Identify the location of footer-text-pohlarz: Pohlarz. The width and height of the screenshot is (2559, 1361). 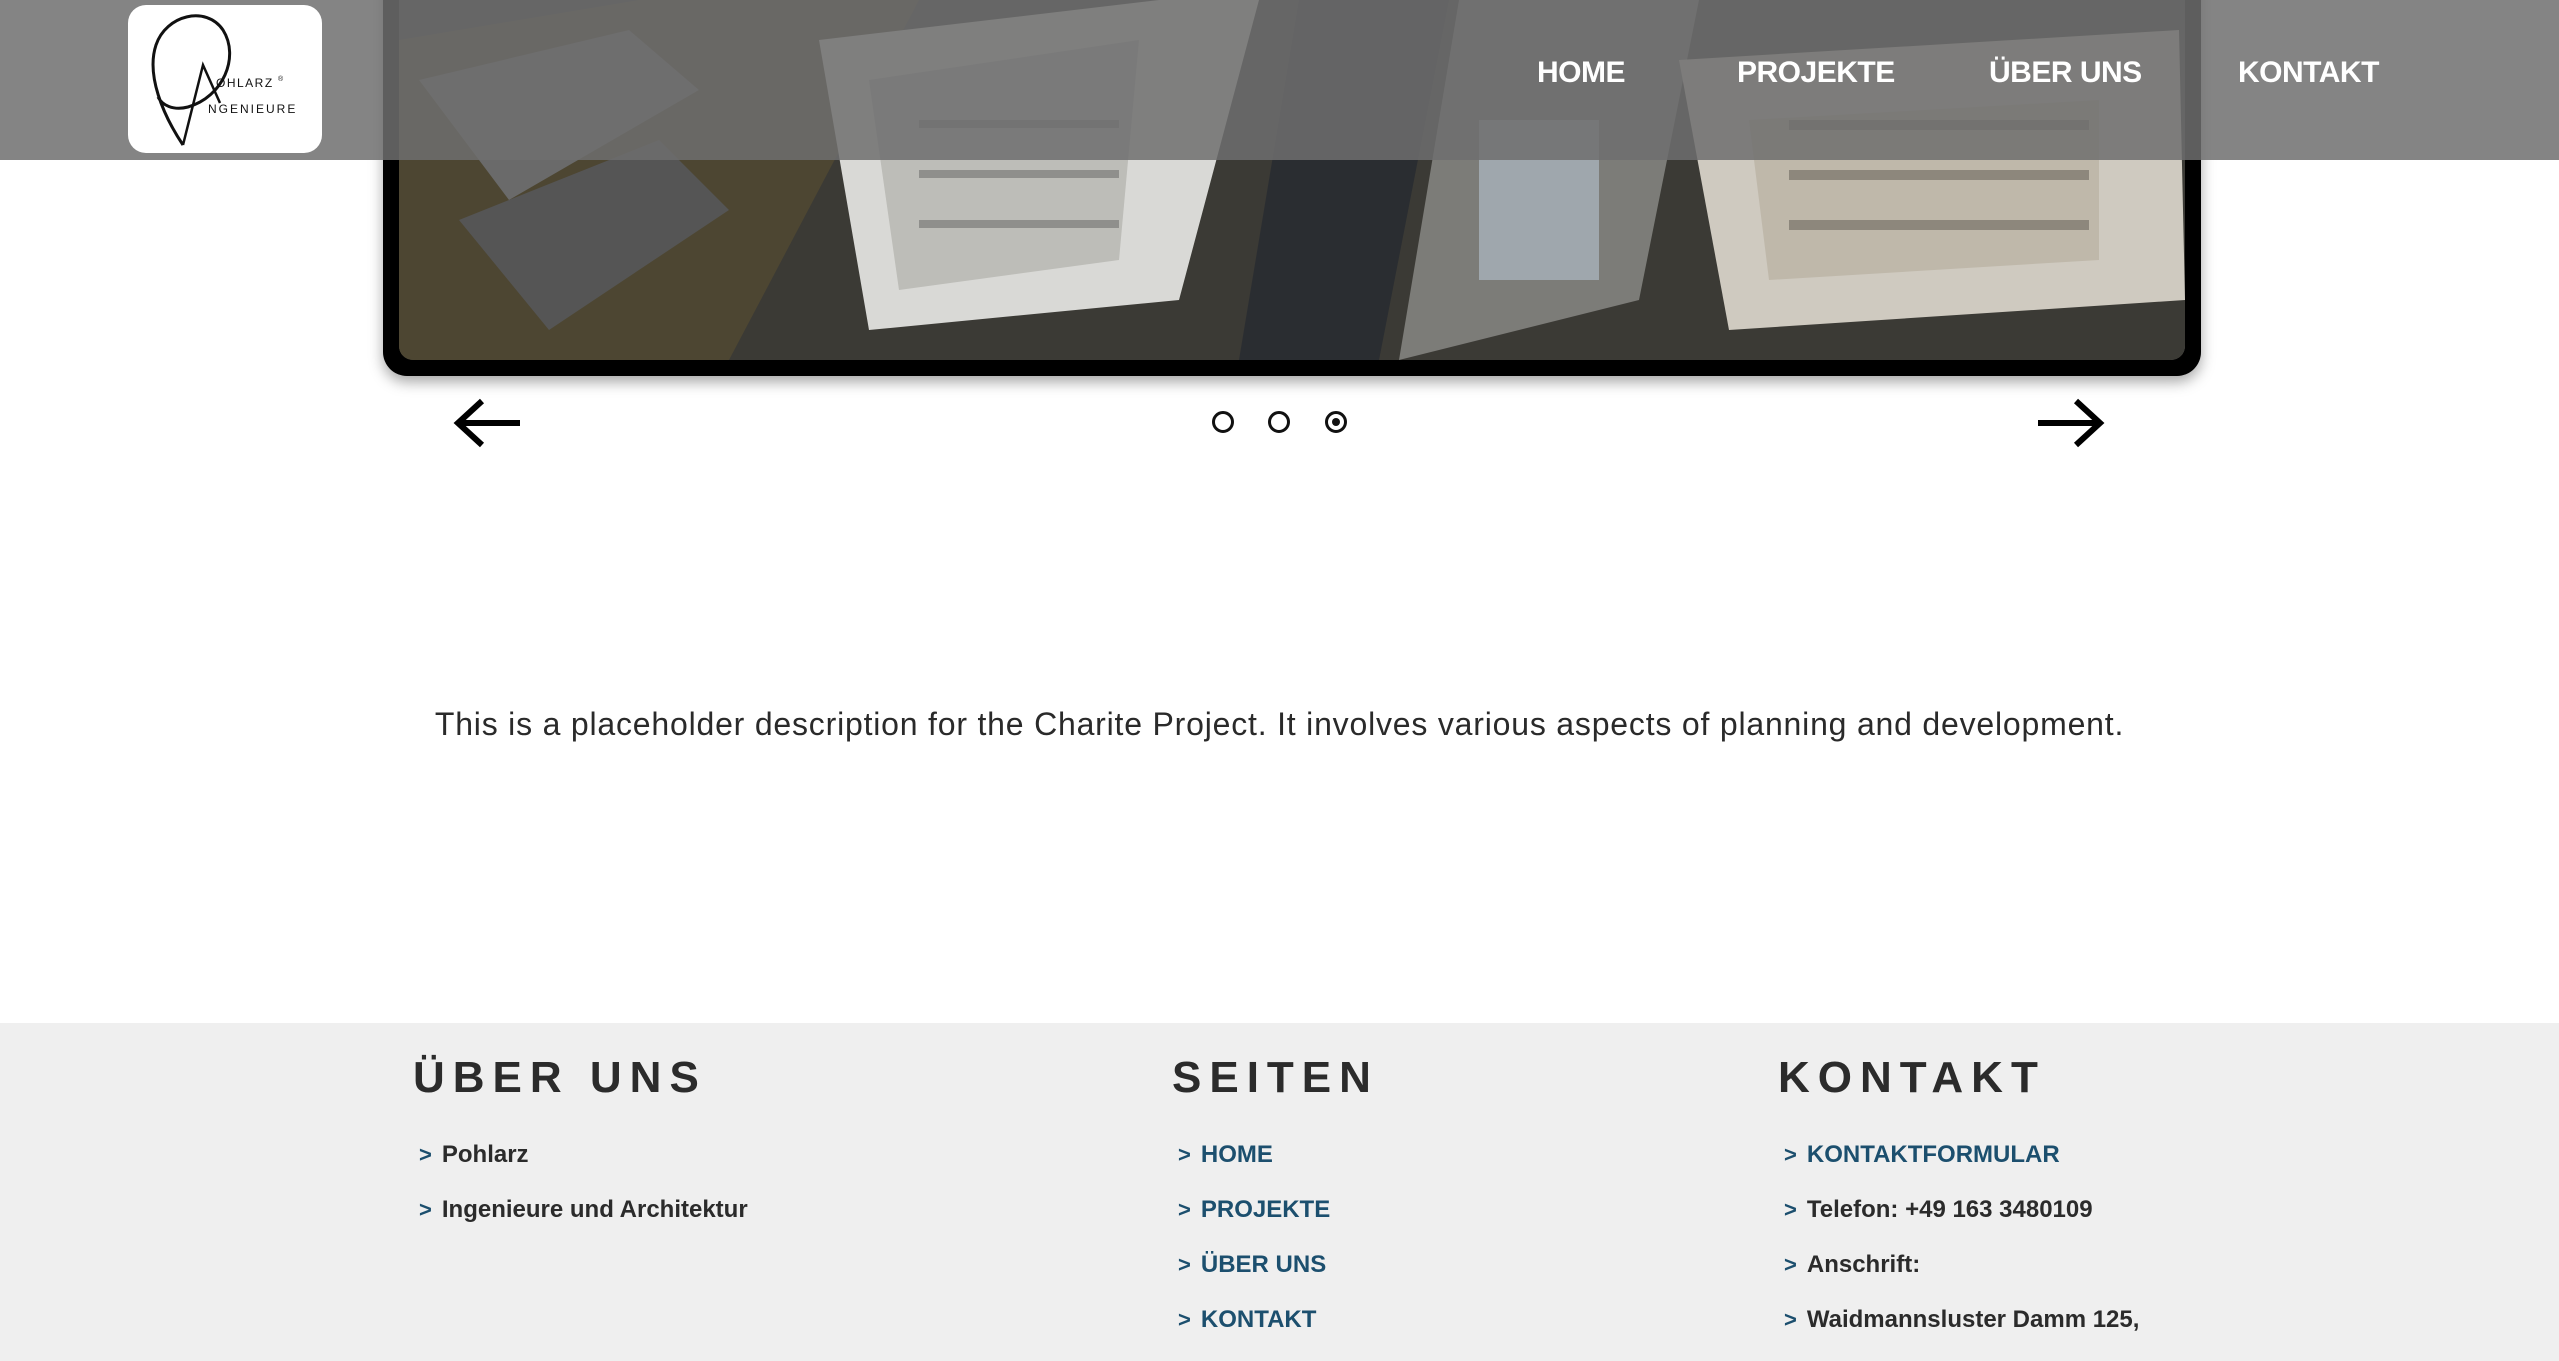
(485, 1154).